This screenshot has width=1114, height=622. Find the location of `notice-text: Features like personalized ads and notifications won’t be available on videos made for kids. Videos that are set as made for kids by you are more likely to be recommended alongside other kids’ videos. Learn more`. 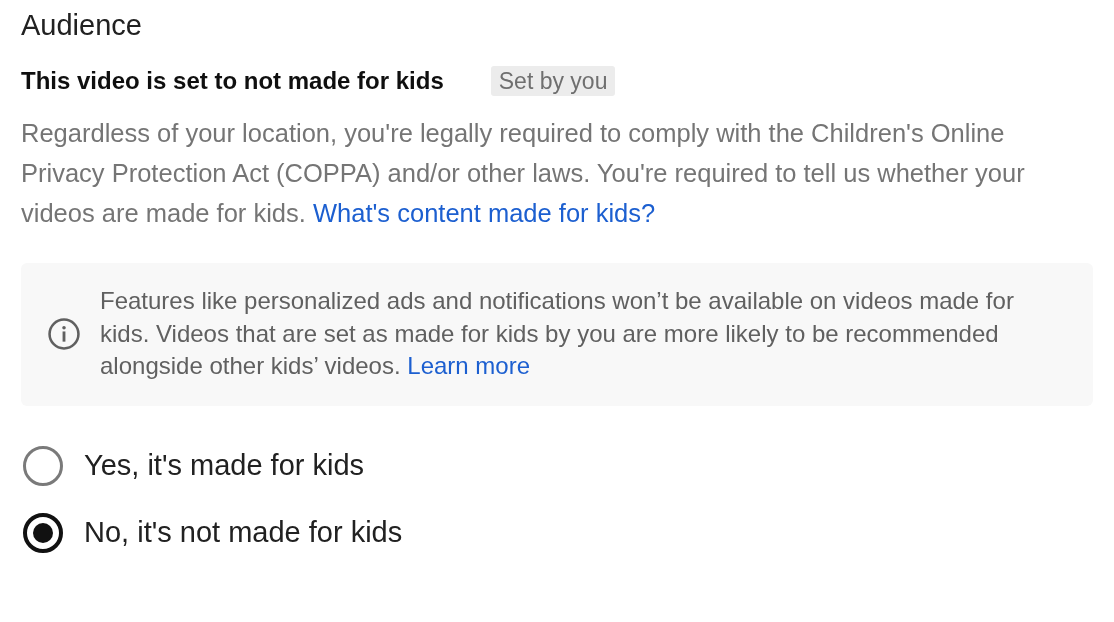

notice-text: Features like personalized ads and notifications won’t be available on videos made for kids. Videos that are set as made for kids by you are more likely to be recommended alongside other kids’ videos. Learn more is located at coordinates (557, 333).